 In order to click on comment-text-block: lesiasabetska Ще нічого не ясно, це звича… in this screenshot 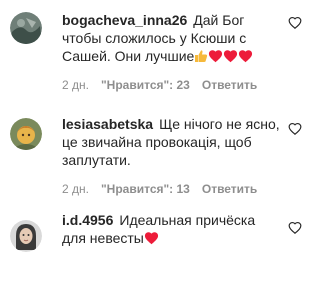, I will do `click(172, 142)`.